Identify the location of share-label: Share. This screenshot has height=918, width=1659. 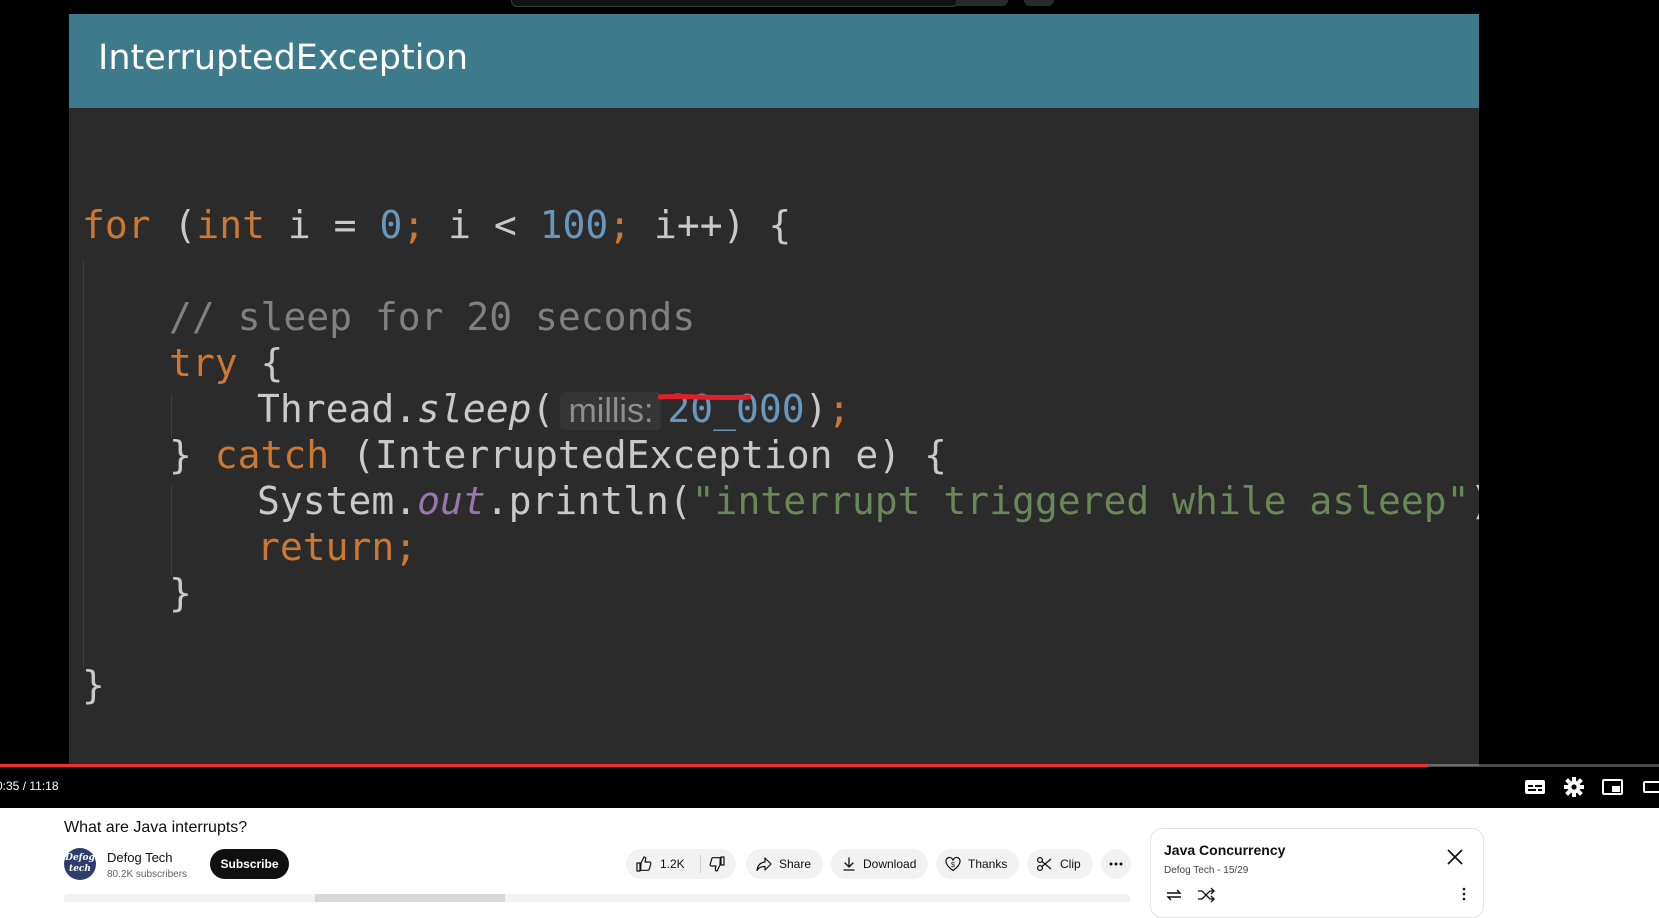
(795, 864).